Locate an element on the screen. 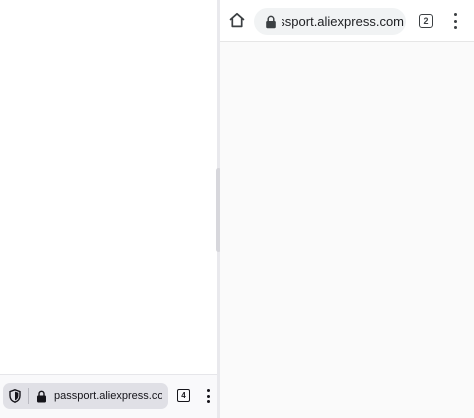 The image size is (474, 418). tab-switcher-button: 2 is located at coordinates (426, 21).